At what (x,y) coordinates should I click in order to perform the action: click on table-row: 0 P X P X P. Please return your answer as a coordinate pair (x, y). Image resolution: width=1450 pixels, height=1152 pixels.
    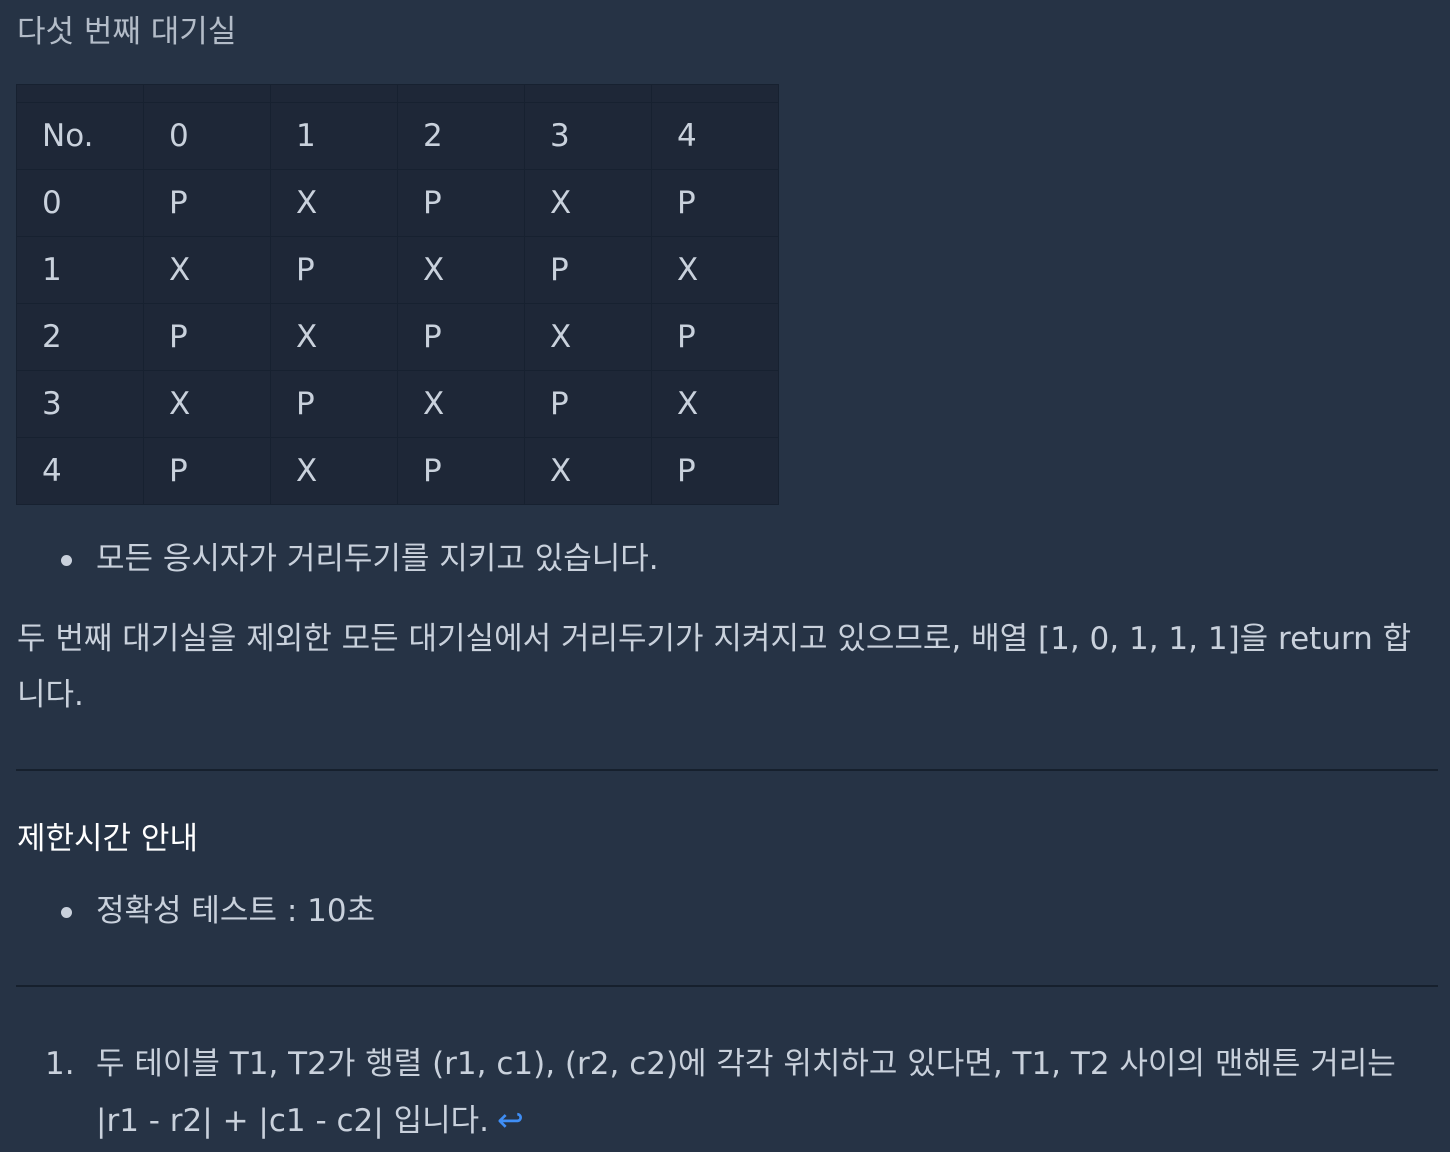
    Looking at the image, I should click on (397, 203).